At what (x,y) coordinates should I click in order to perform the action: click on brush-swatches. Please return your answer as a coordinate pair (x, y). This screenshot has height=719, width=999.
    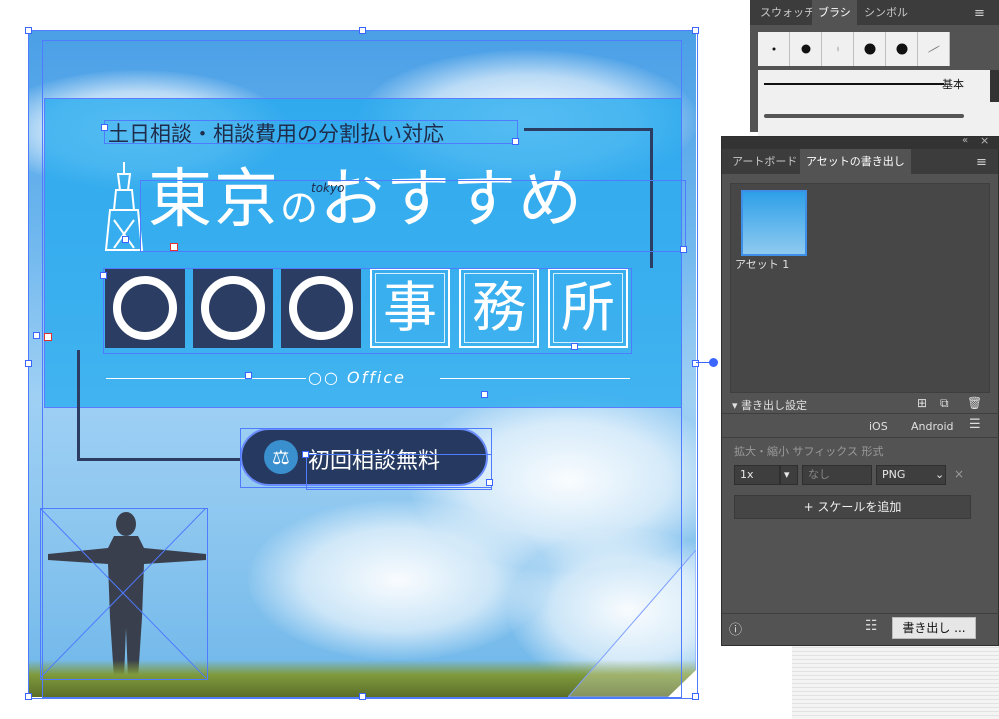
    Looking at the image, I should click on (878, 49).